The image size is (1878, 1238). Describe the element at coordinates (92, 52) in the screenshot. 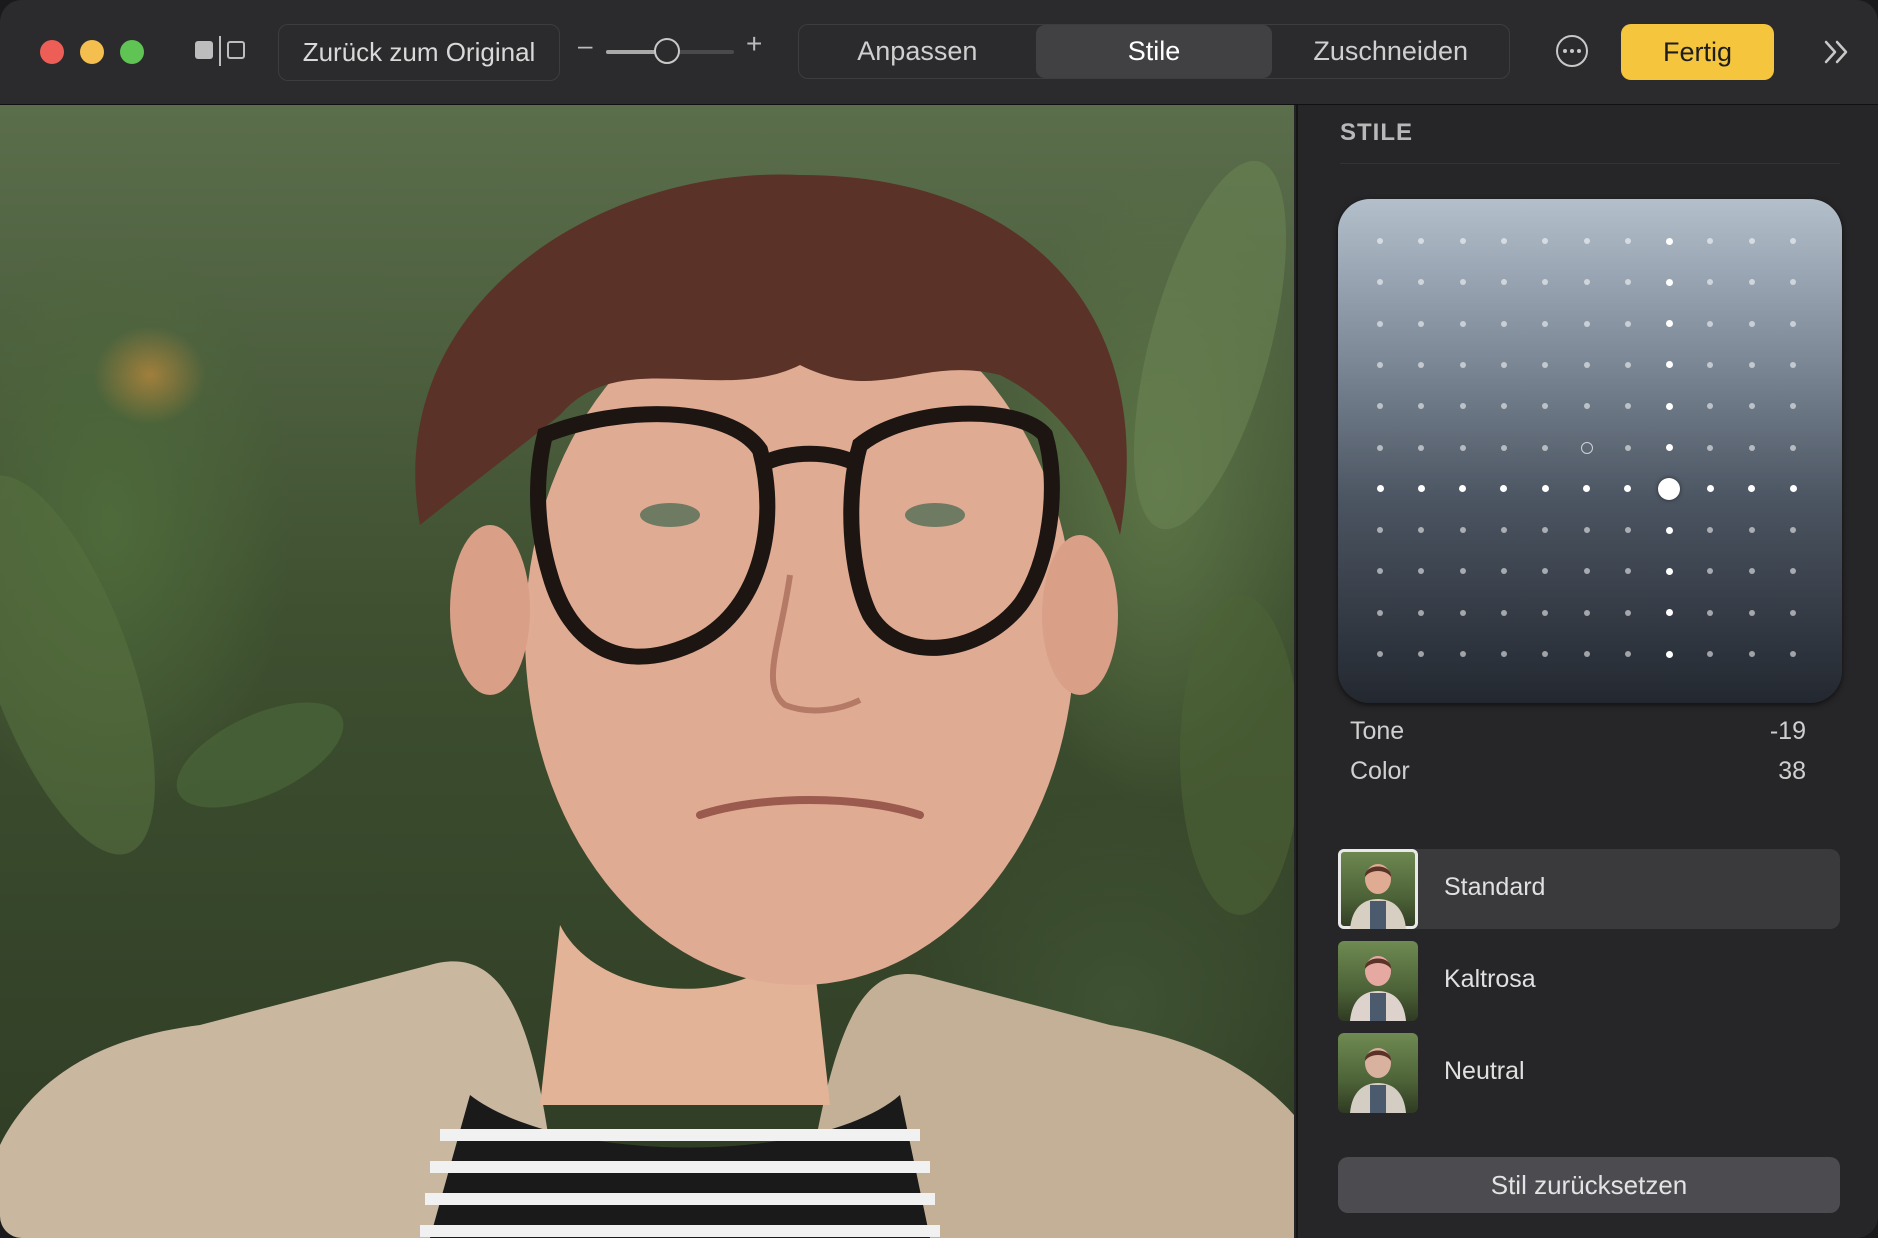

I see `minimize-window-button` at that location.